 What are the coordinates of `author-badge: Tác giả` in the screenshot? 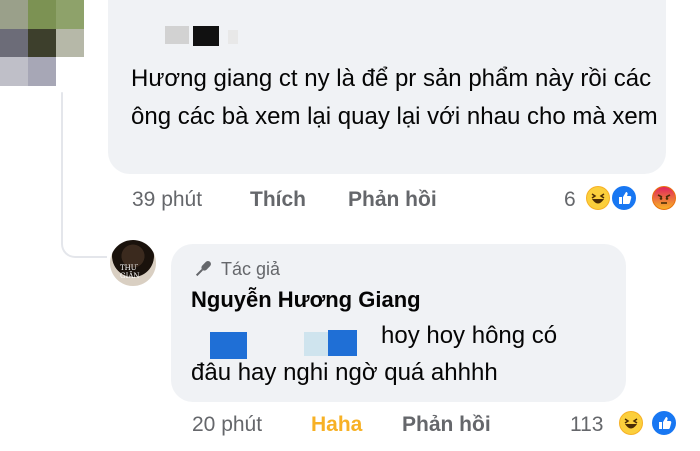 It's located at (251, 269).